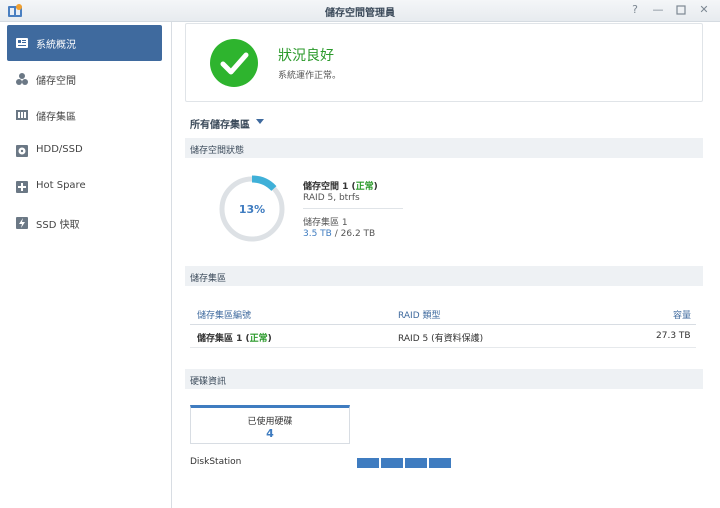  Describe the element at coordinates (216, 462) in the screenshot. I see `device-name: DiskStation` at that location.